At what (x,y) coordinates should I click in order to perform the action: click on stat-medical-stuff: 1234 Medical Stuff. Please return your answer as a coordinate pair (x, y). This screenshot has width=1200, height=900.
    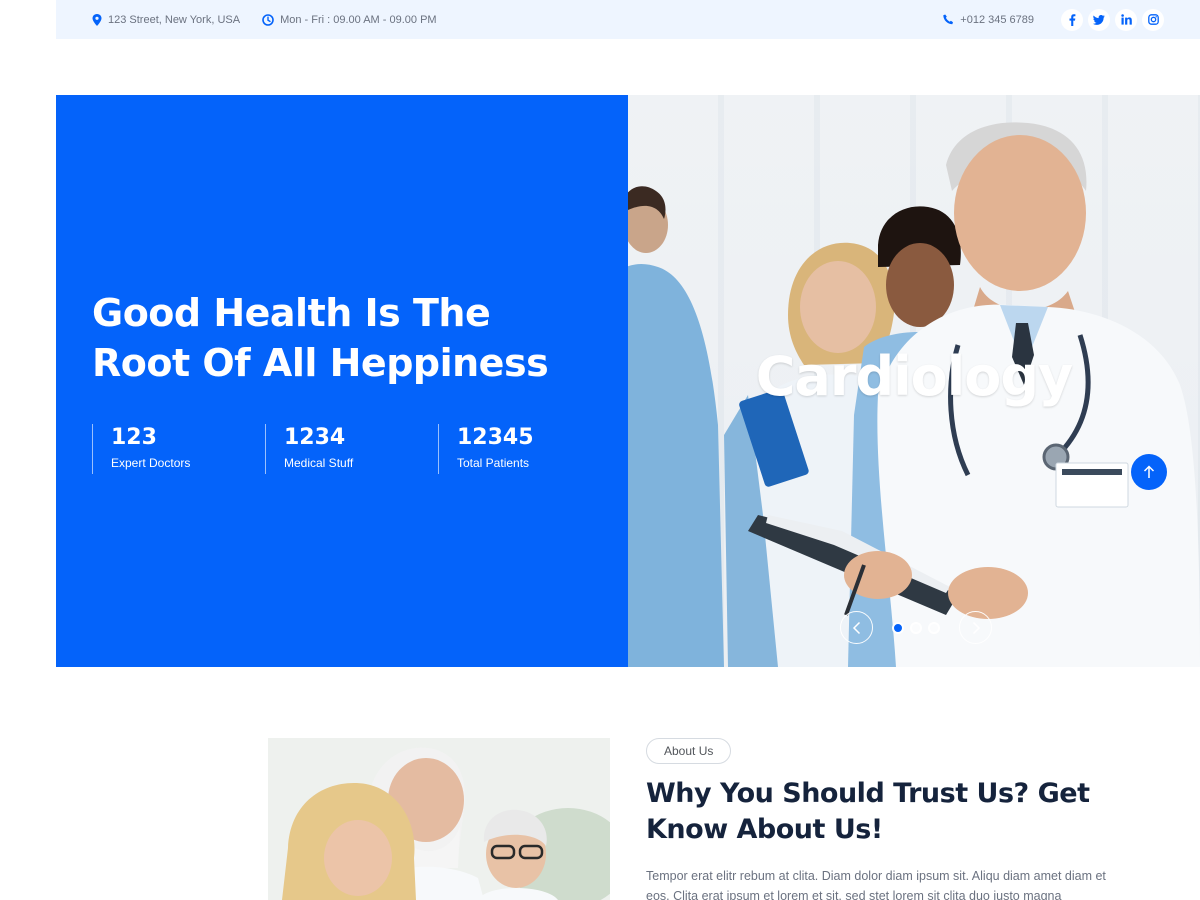
    Looking at the image, I should click on (351, 449).